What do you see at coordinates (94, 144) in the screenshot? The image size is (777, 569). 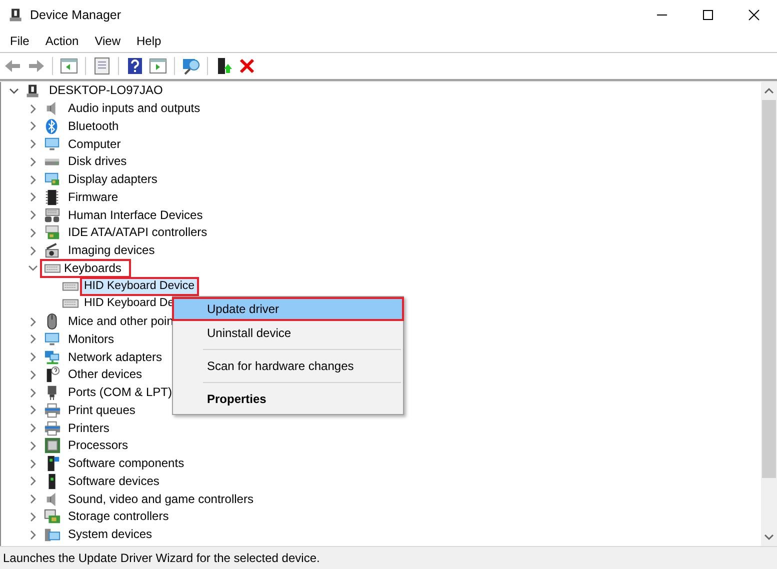 I see `tree-item: Computer` at bounding box center [94, 144].